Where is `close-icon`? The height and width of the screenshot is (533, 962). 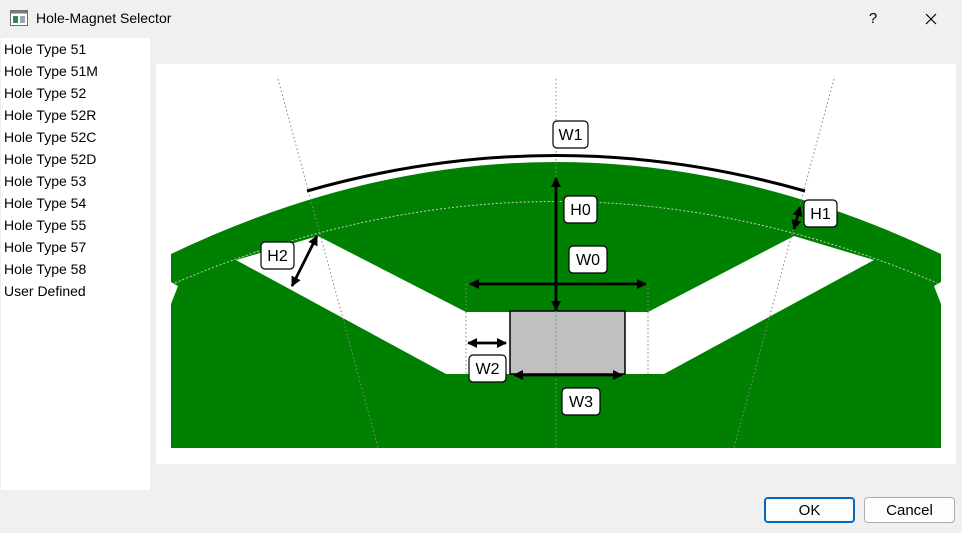
close-icon is located at coordinates (931, 19).